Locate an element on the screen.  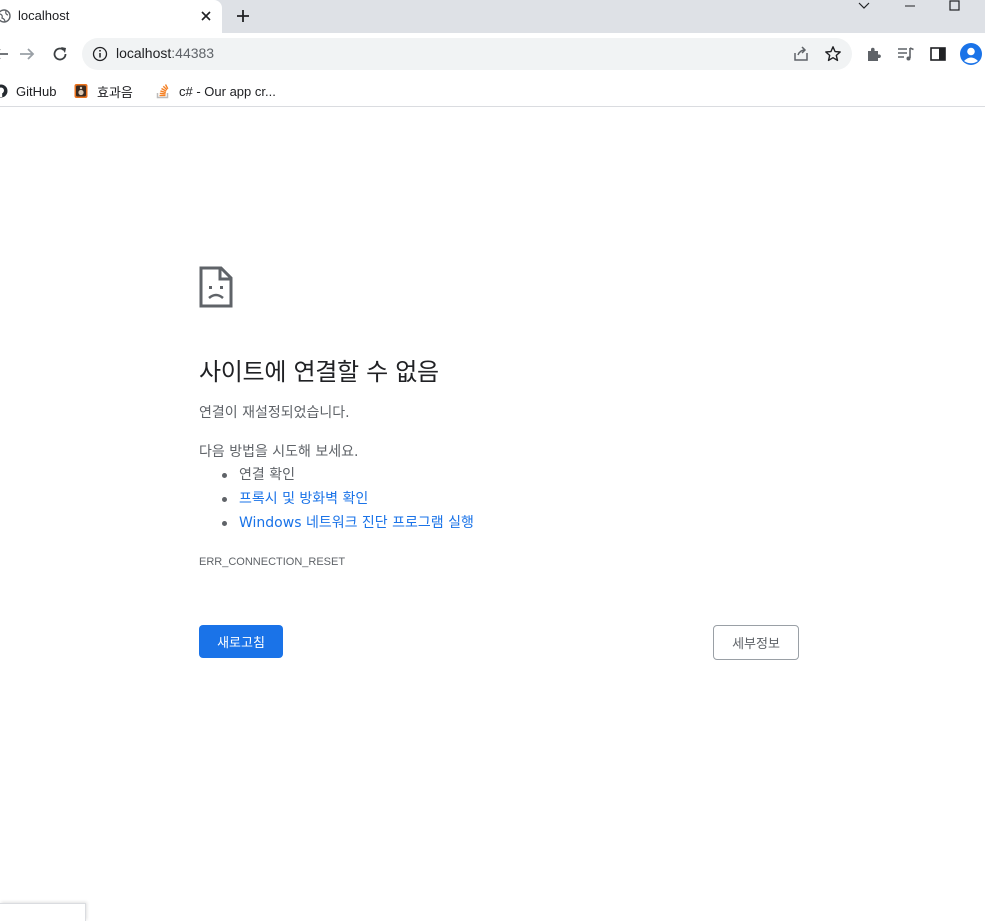
chevron-down-icon is located at coordinates (864, 6).